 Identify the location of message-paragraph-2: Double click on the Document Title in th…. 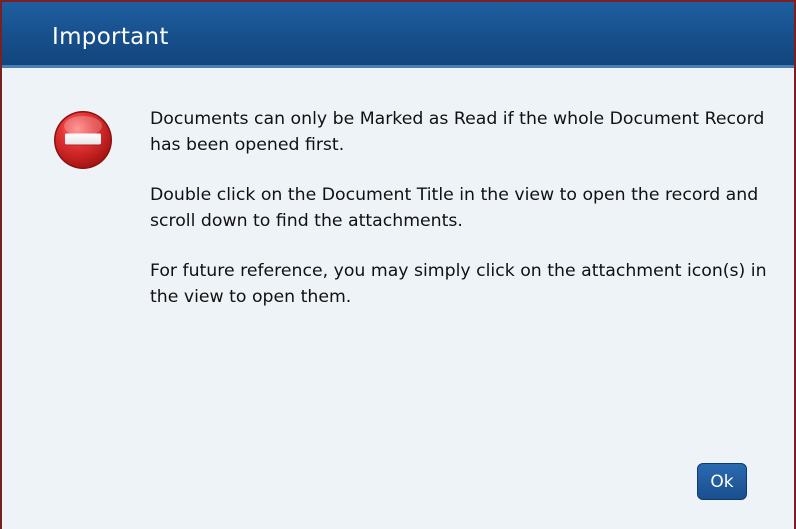
(454, 208).